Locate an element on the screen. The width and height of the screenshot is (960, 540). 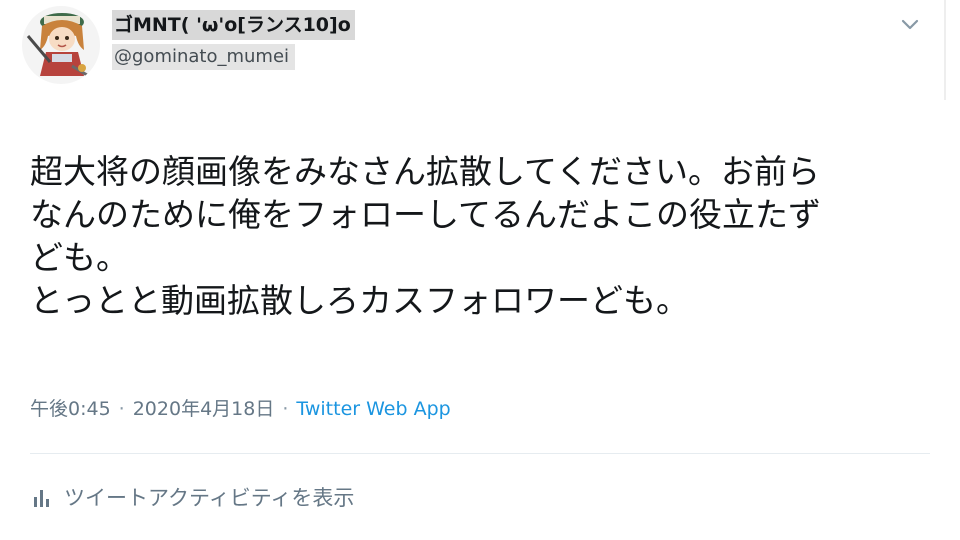
column-divider is located at coordinates (945, 50).